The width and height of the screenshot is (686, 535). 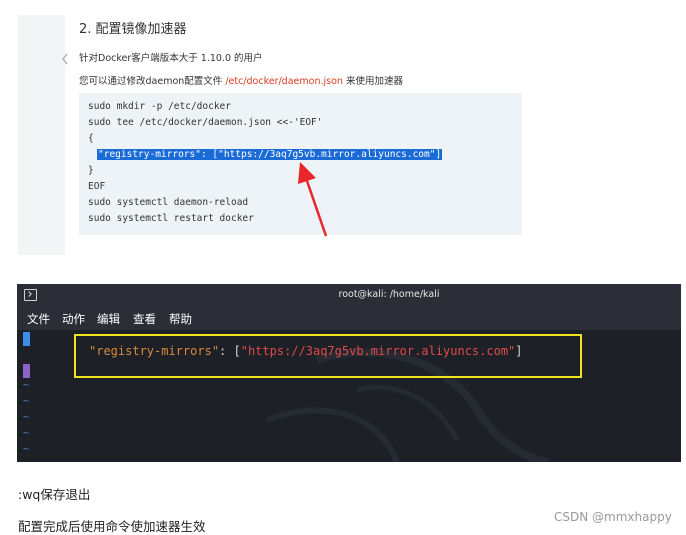 What do you see at coordinates (171, 58) in the screenshot?
I see `doc-intro-text: 针对Docker客户端版本大于 1.10.0 的用户` at bounding box center [171, 58].